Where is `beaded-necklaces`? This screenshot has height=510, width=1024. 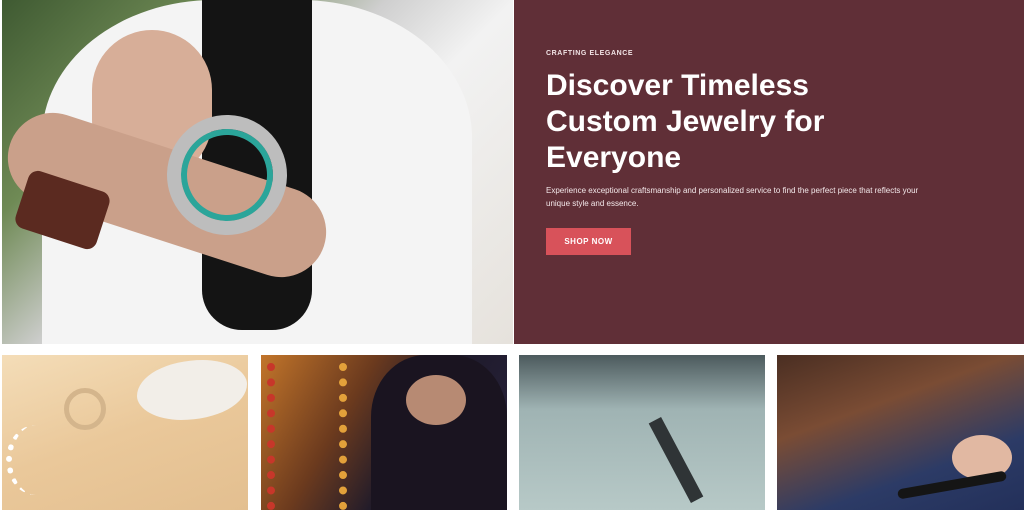
beaded-necklaces is located at coordinates (307, 436).